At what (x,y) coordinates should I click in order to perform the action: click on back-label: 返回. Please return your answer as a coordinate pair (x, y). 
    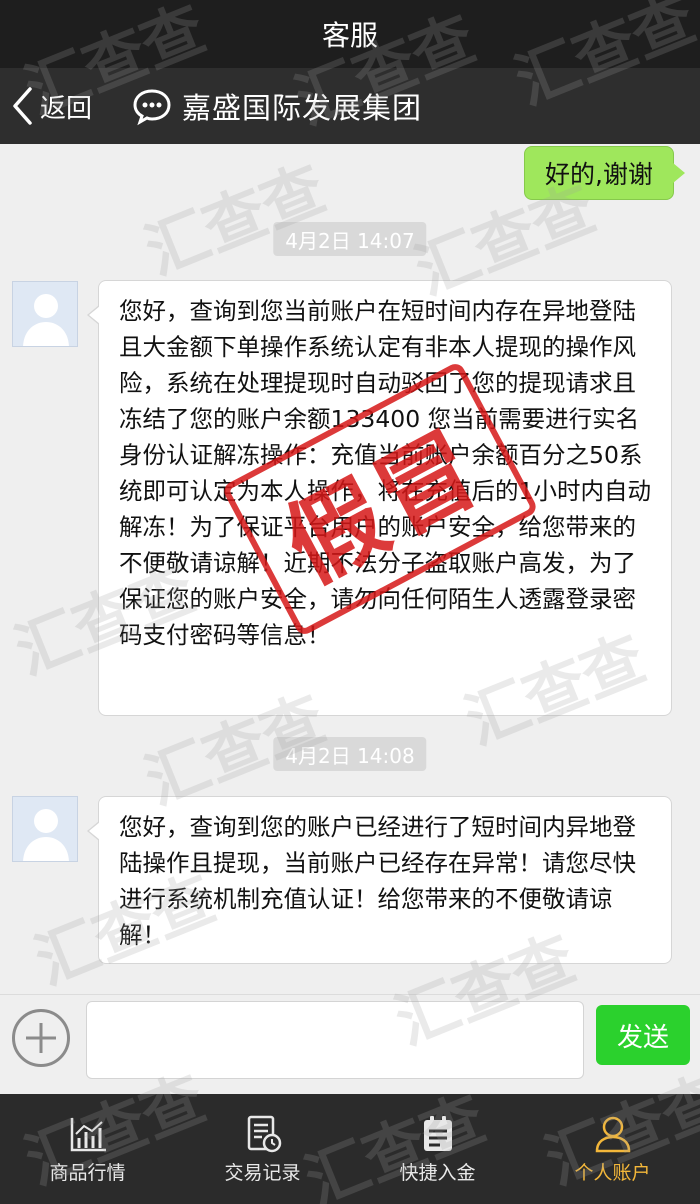
    Looking at the image, I should click on (66, 108).